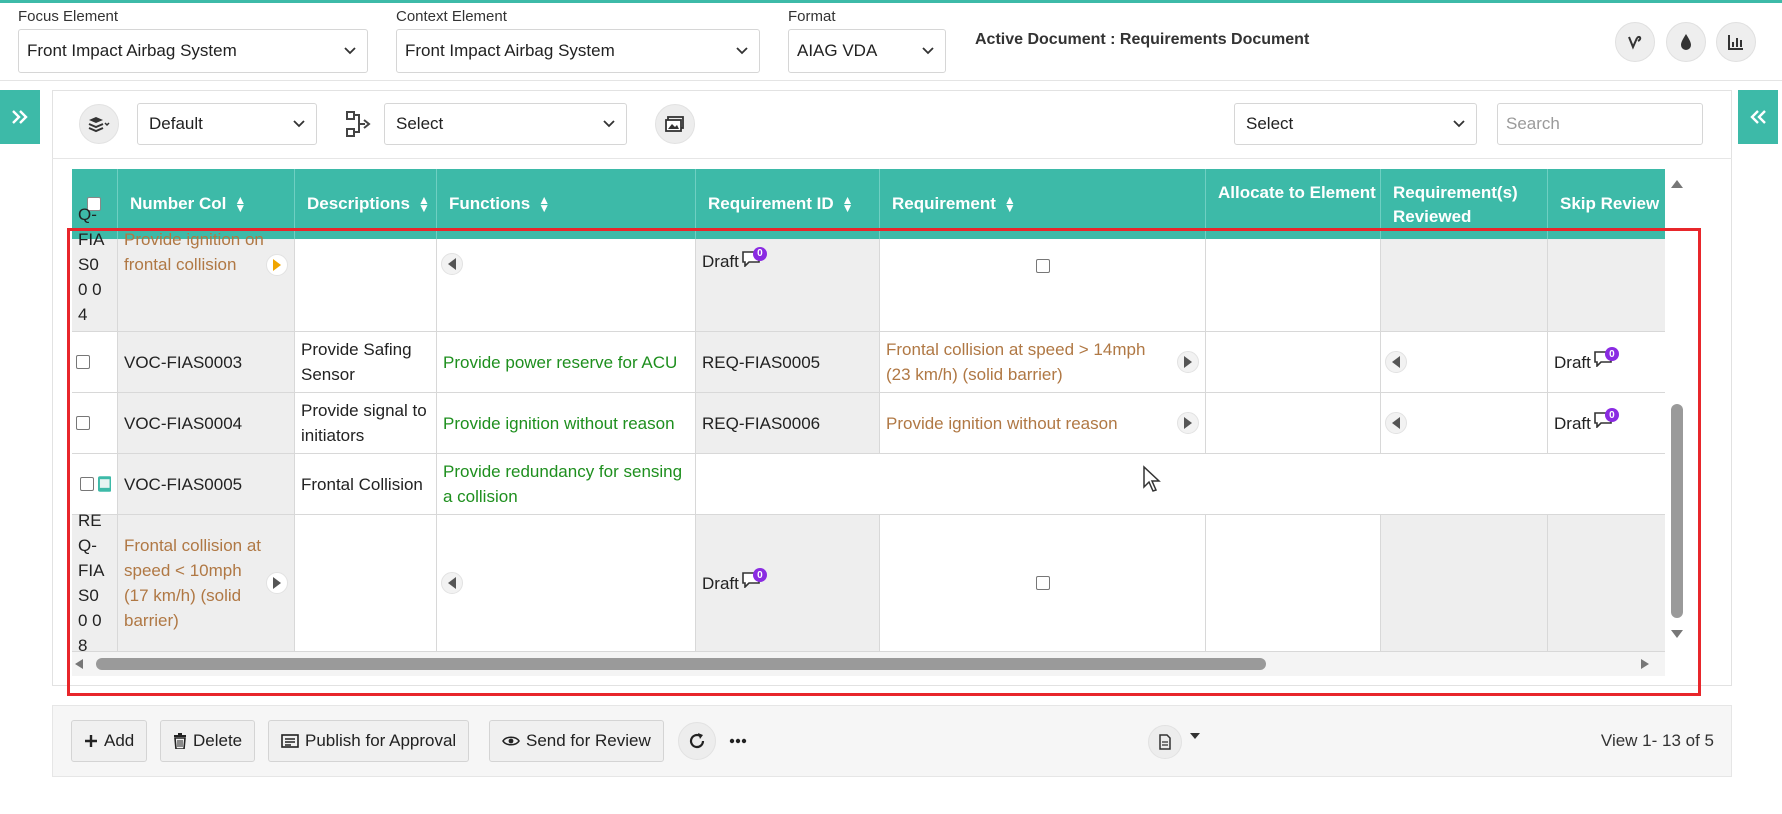 The width and height of the screenshot is (1782, 814). Describe the element at coordinates (91, 741) in the screenshot. I see `plus-icon` at that location.